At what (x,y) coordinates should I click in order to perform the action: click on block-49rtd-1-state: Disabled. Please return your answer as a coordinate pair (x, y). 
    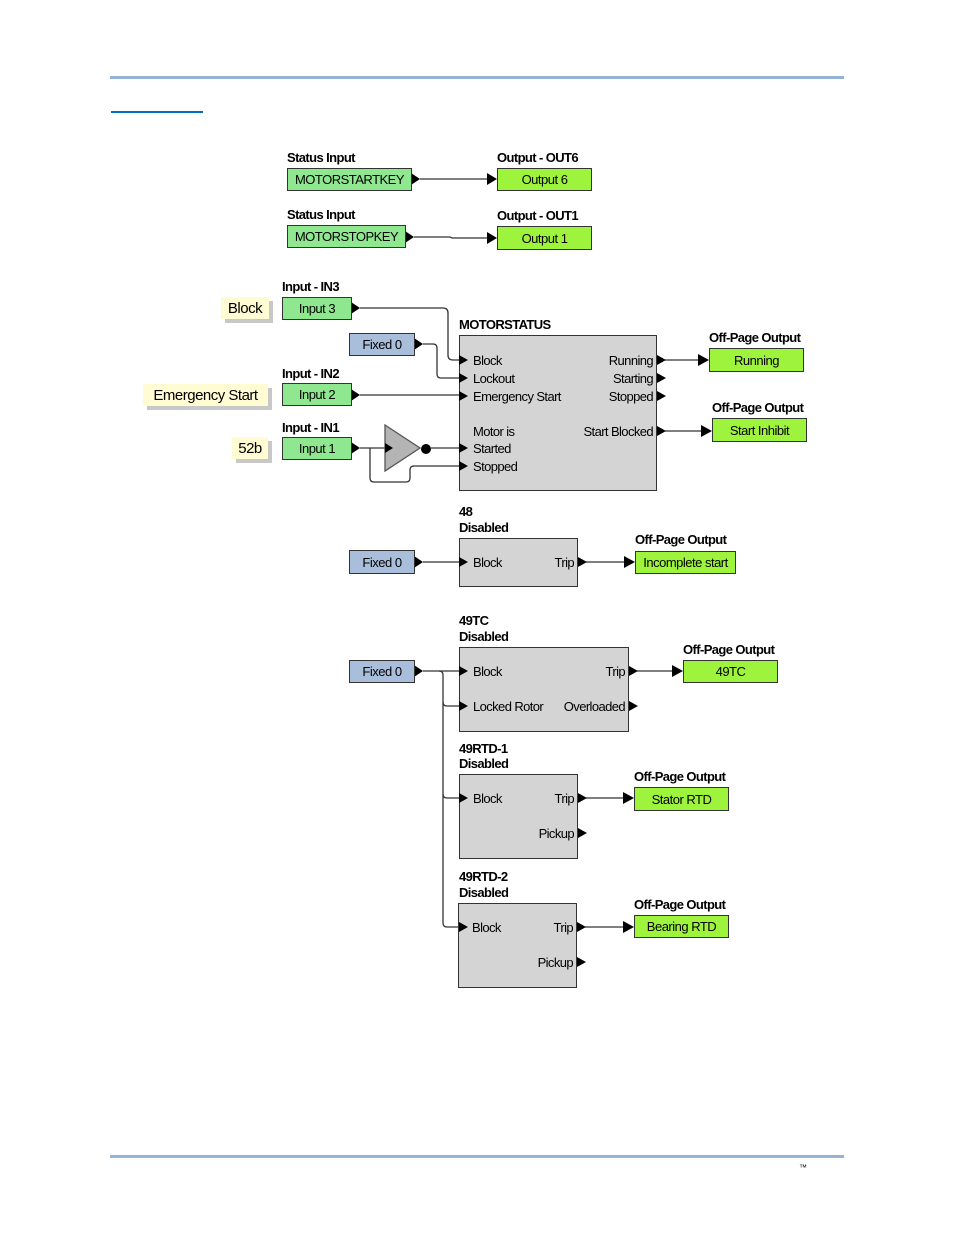
    Looking at the image, I should click on (484, 763).